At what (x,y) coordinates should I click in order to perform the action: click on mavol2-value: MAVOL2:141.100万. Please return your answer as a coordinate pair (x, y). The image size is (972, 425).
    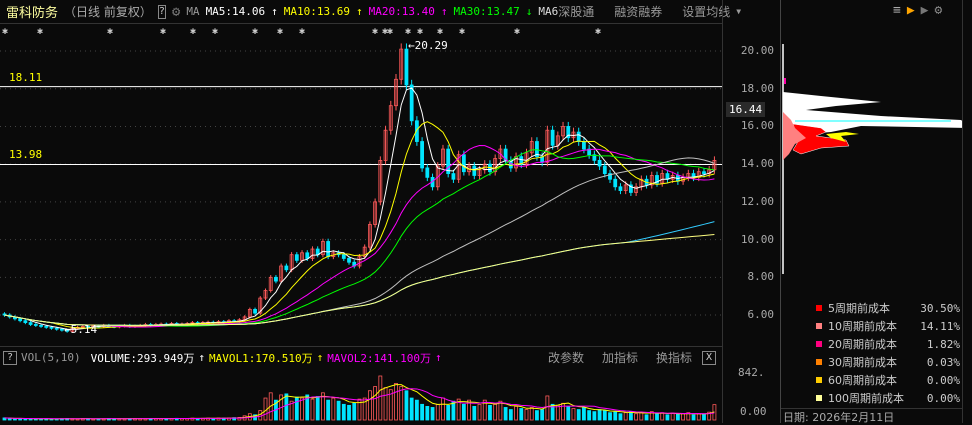
    Looking at the image, I should click on (379, 358).